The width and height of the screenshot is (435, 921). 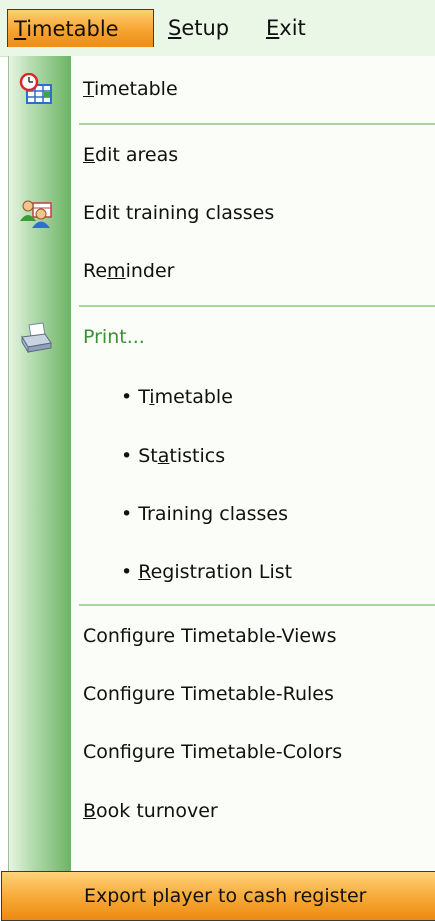 I want to click on printer-icon, so click(x=36, y=337).